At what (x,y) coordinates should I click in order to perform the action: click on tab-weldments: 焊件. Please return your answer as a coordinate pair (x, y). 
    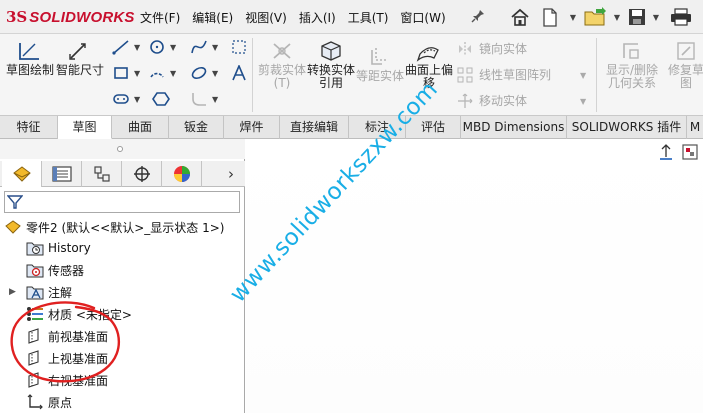
    Looking at the image, I should click on (252, 127).